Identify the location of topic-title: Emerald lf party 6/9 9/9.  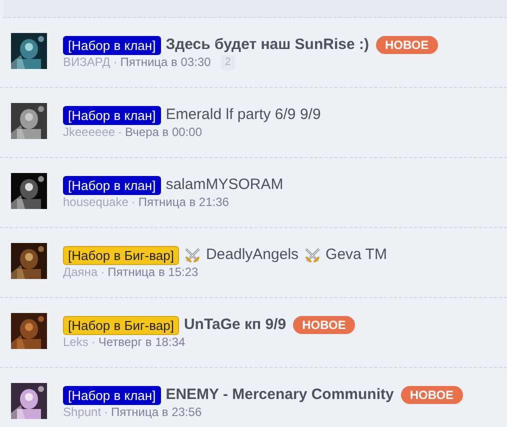
(243, 115).